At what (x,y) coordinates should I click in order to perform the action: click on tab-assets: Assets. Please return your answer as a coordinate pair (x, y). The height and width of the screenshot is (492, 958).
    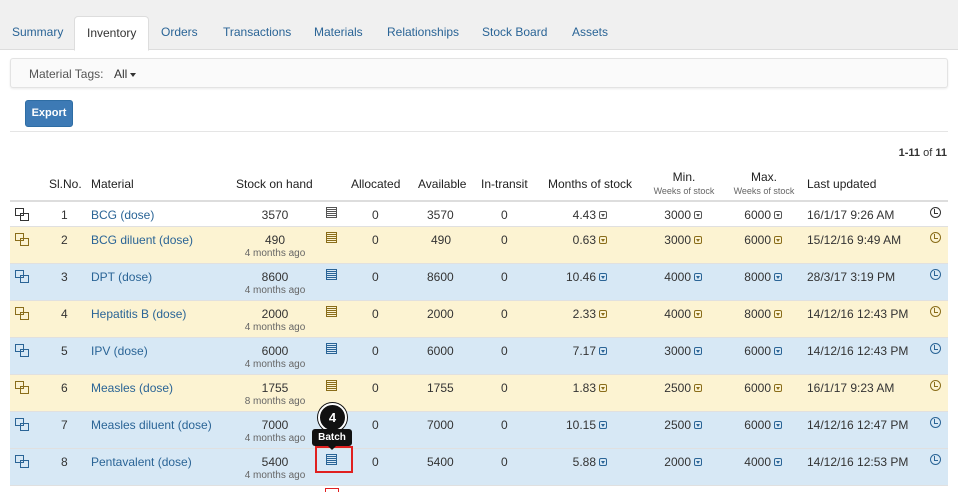
    Looking at the image, I should click on (590, 33).